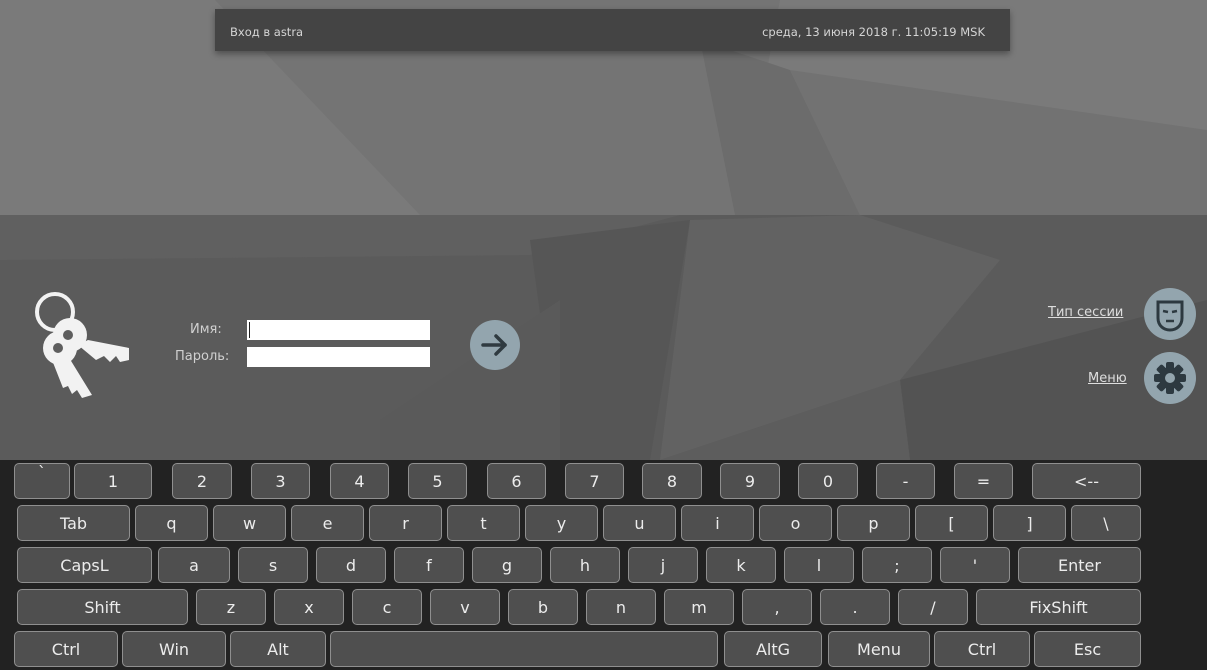 The image size is (1207, 670). I want to click on arrow-right-icon, so click(494, 345).